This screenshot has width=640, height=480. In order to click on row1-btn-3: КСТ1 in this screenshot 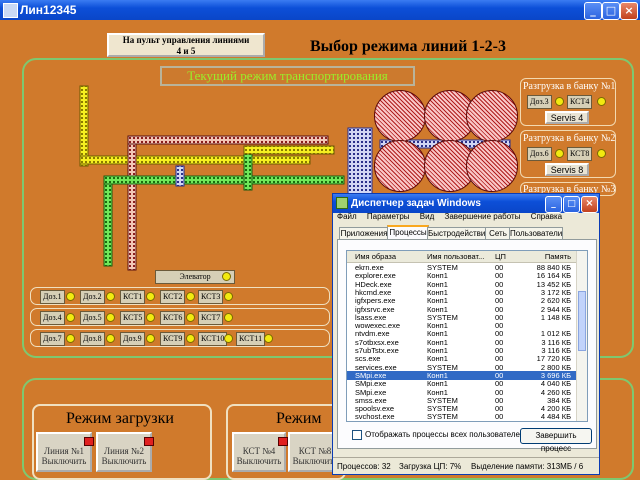, I will do `click(133, 297)`.